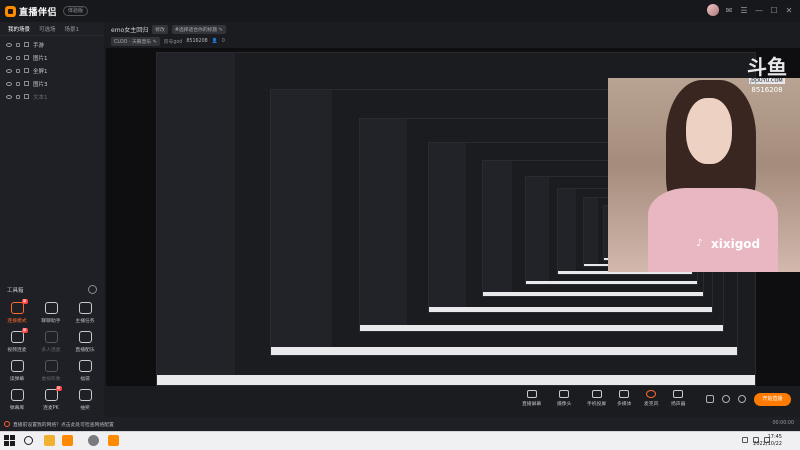  What do you see at coordinates (7, 424) in the screenshot?
I see `network-warning-icon` at bounding box center [7, 424].